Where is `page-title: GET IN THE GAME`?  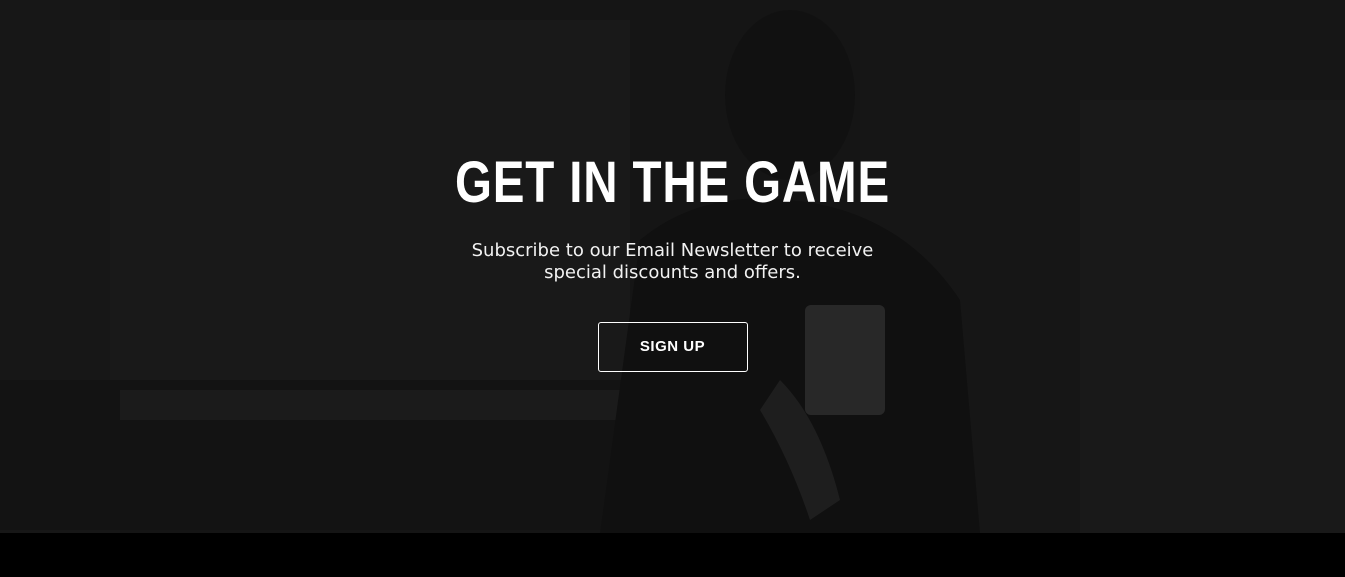
page-title: GET IN THE GAME is located at coordinates (672, 182).